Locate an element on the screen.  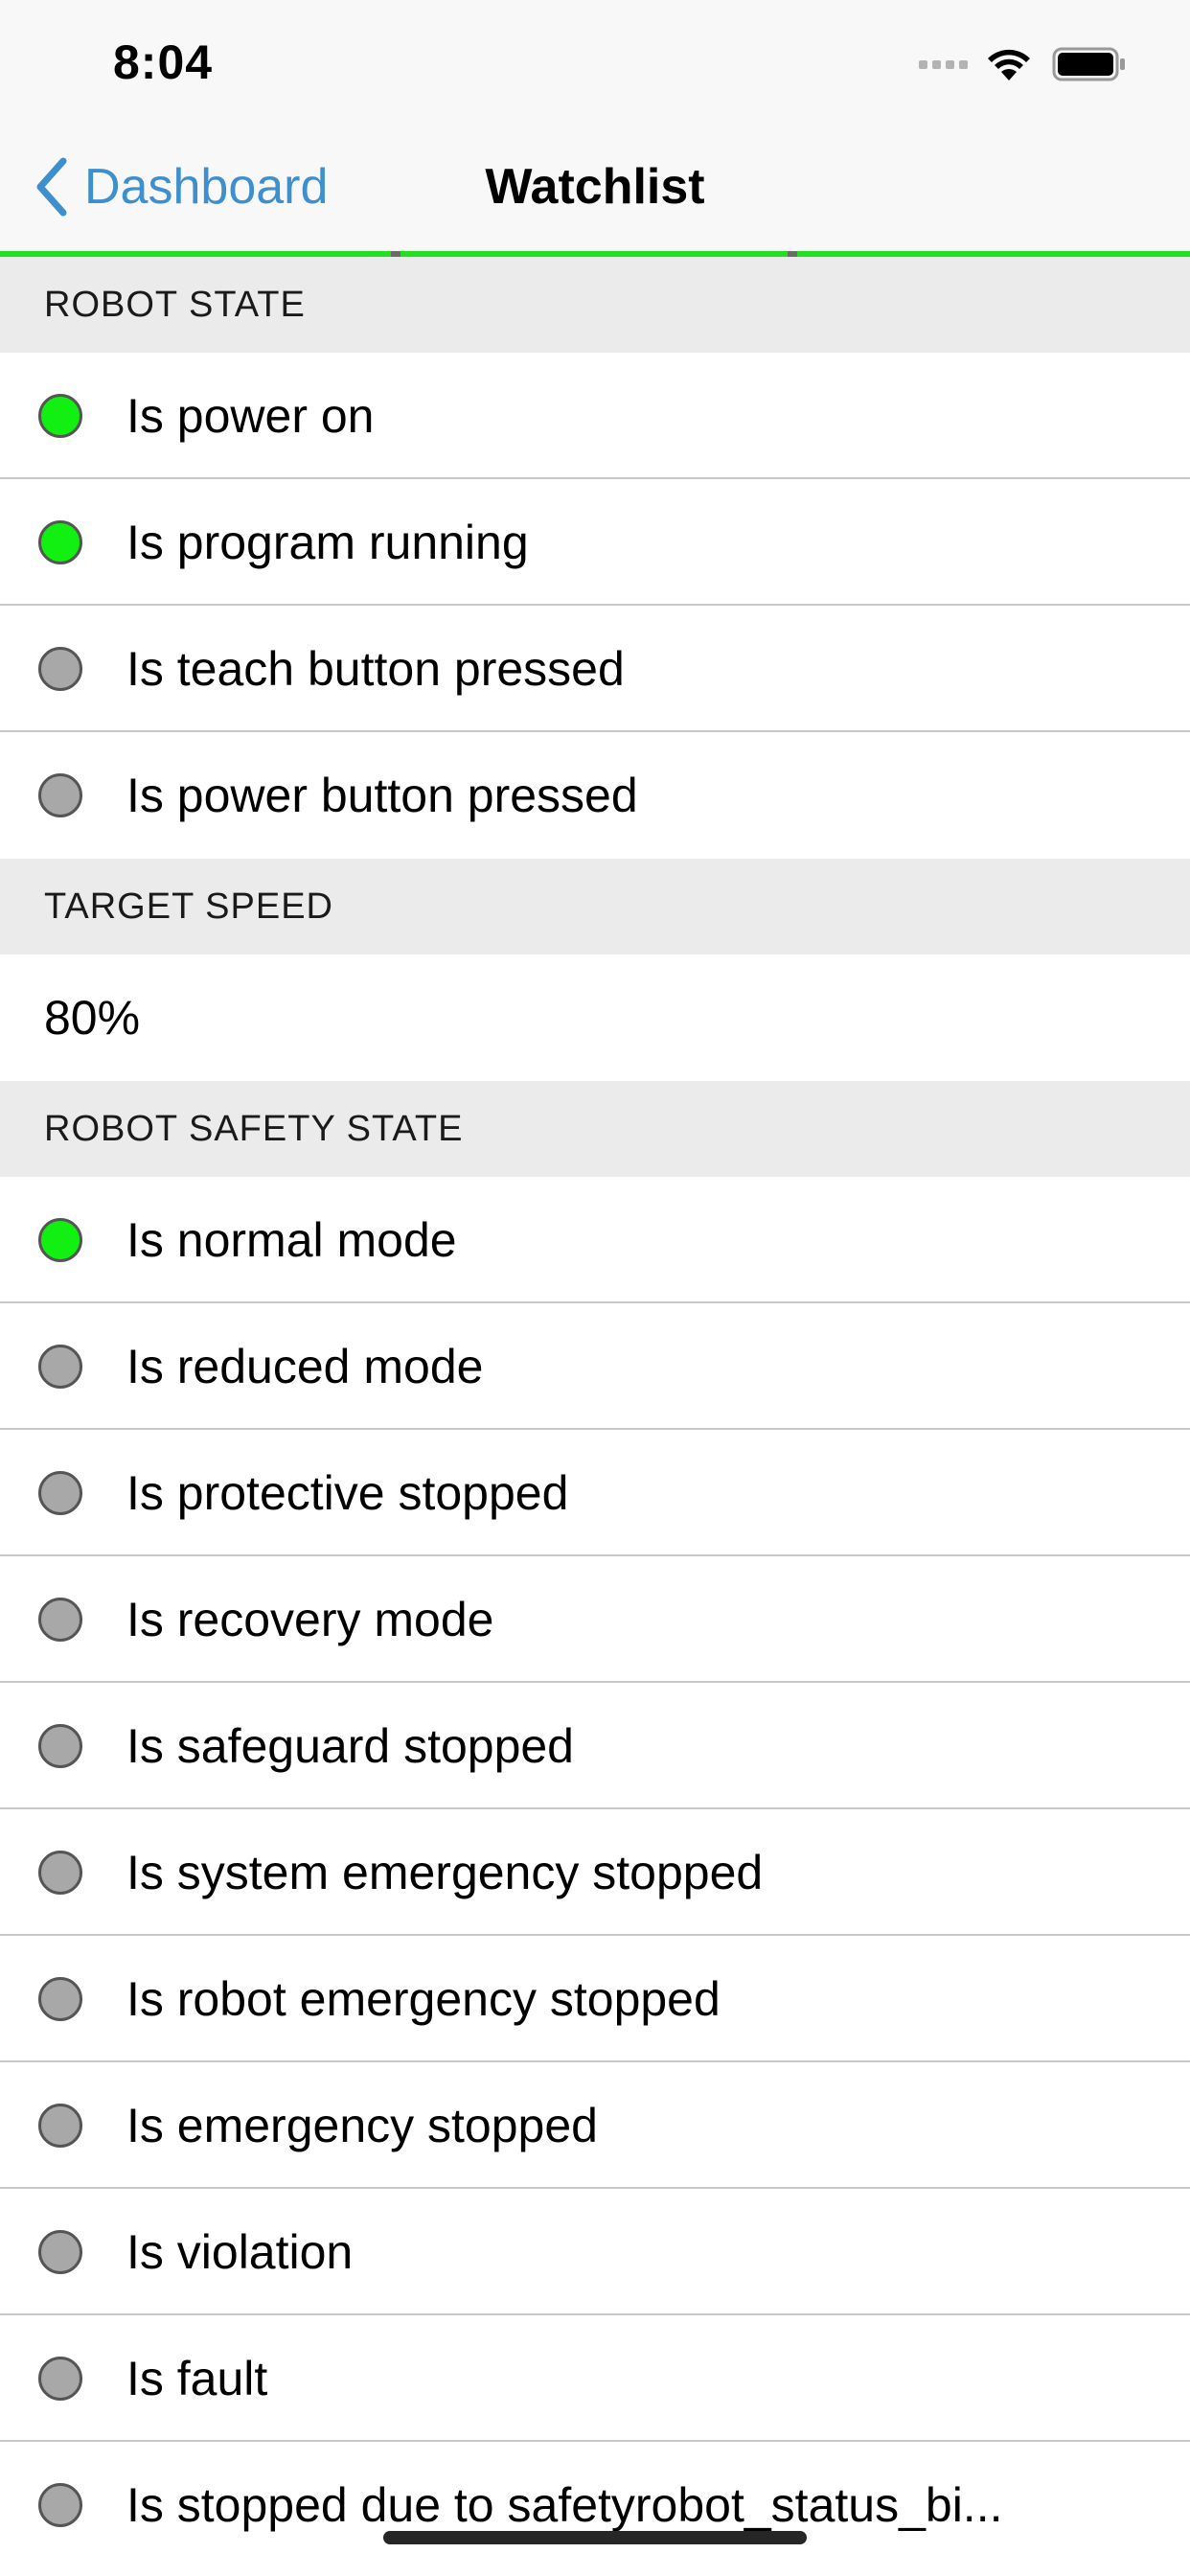
section-header-robot-safety-state: ROBOT SAFETY STATE is located at coordinates (595, 1129).